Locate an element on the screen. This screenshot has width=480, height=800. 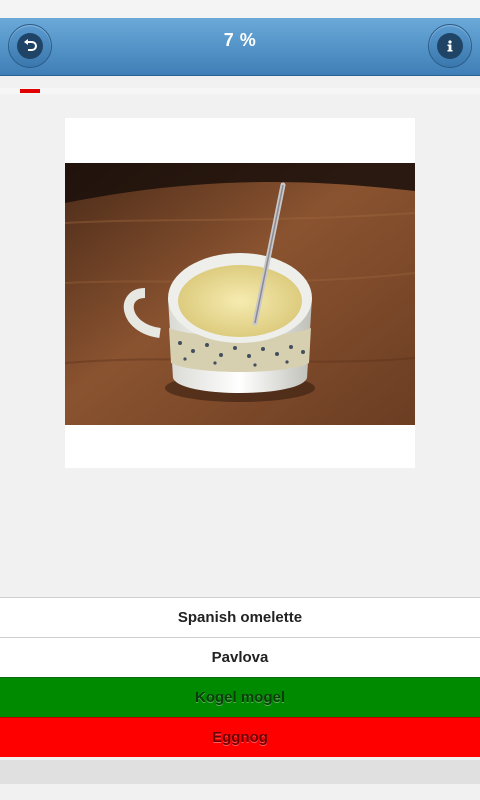
answer-option-3-correct: Kogel mogel is located at coordinates (240, 697).